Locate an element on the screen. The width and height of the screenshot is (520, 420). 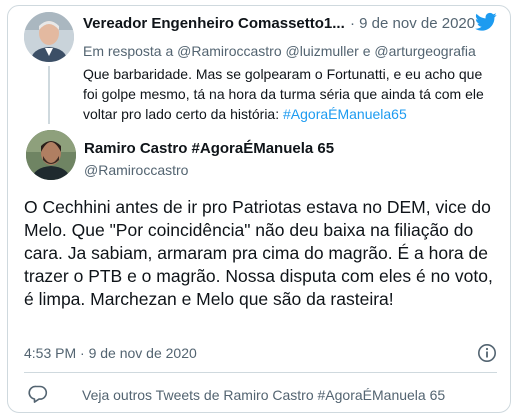
author-avatar-ramiro is located at coordinates (51, 155).